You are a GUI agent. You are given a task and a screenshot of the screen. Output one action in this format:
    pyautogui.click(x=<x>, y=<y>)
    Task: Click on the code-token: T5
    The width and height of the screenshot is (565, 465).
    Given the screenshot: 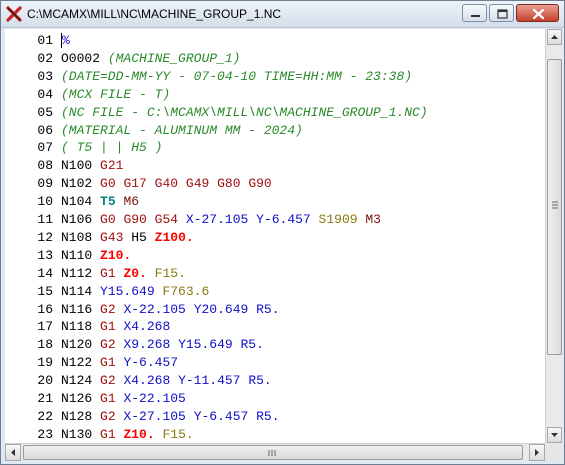 What is the action you would take?
    pyautogui.click(x=108, y=202)
    